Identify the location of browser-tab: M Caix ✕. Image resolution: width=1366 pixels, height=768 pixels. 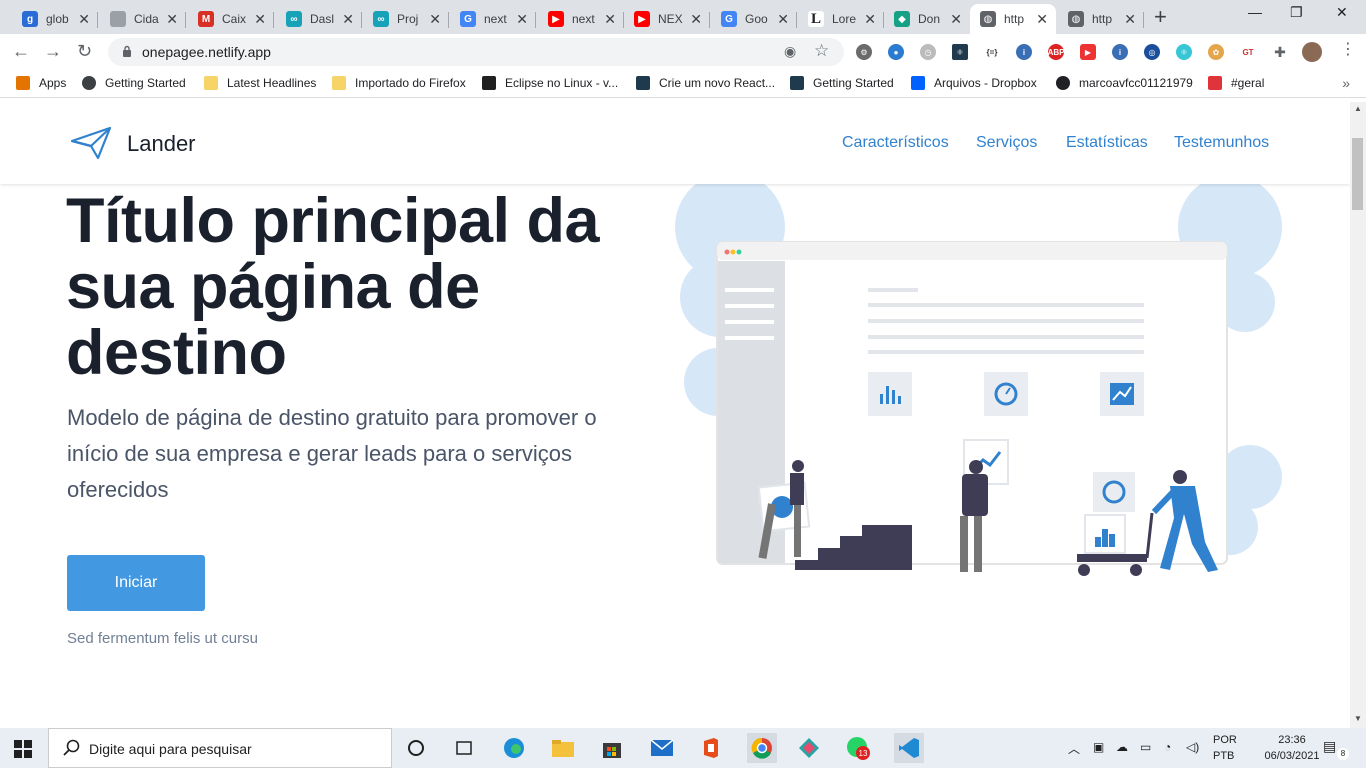
(231, 19).